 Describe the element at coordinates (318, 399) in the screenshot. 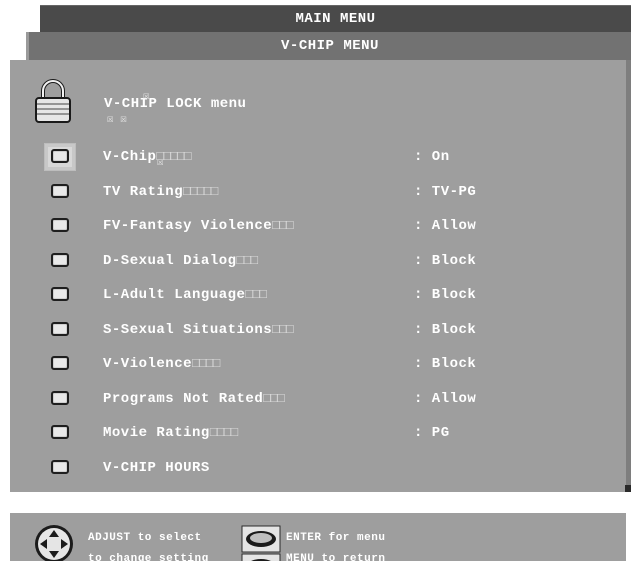

I see `menu-item-7: Programs Not Rated□□□ : Allow` at that location.